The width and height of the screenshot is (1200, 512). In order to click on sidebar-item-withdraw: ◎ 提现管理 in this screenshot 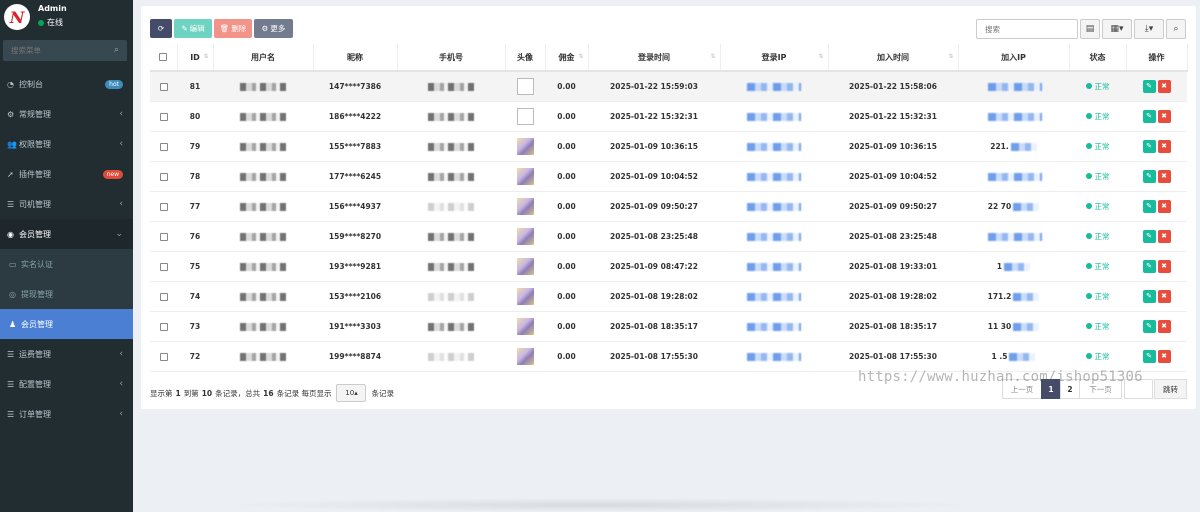, I will do `click(66, 294)`.